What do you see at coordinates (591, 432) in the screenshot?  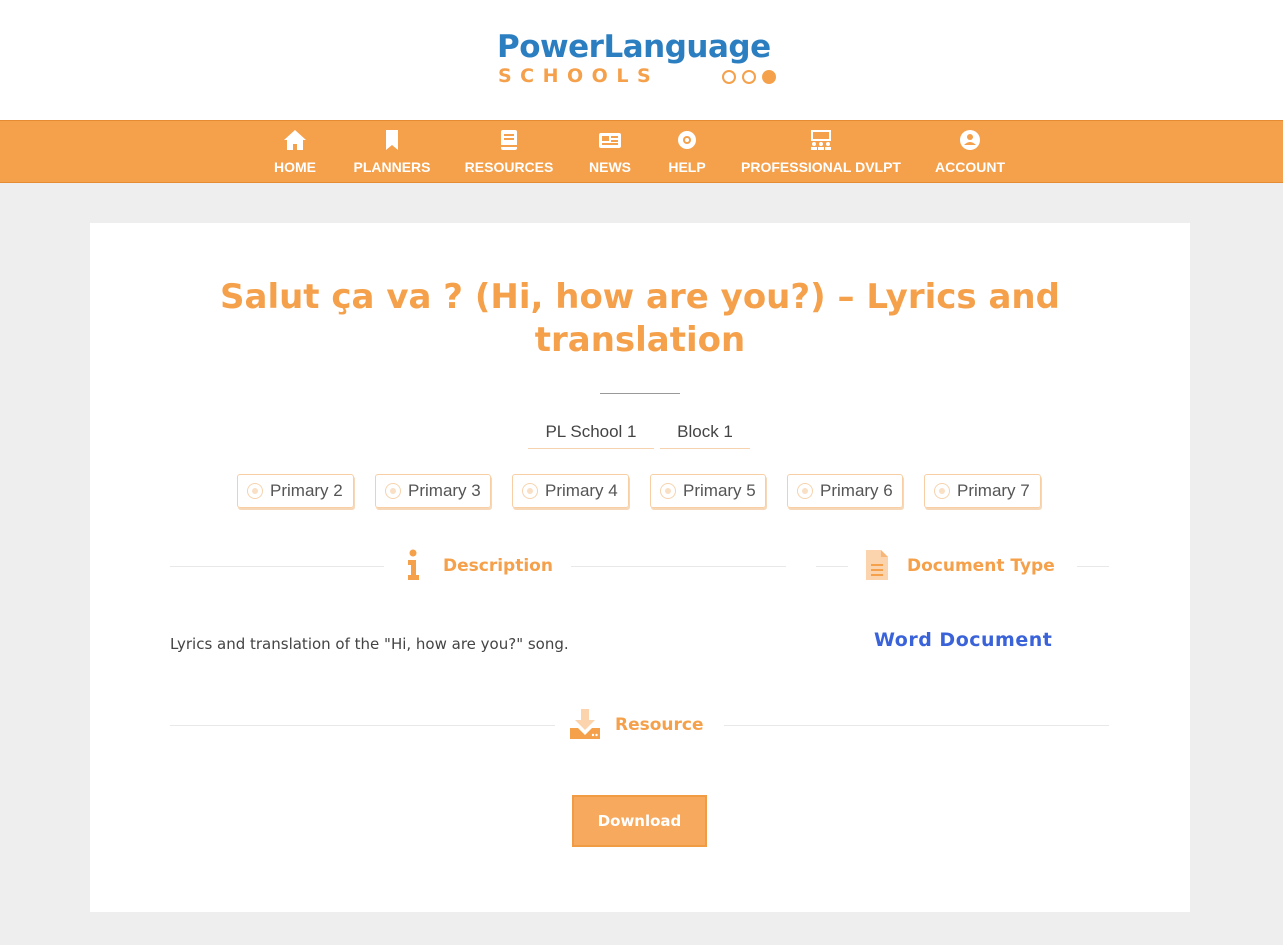 I see `school-tag: PL School 1` at bounding box center [591, 432].